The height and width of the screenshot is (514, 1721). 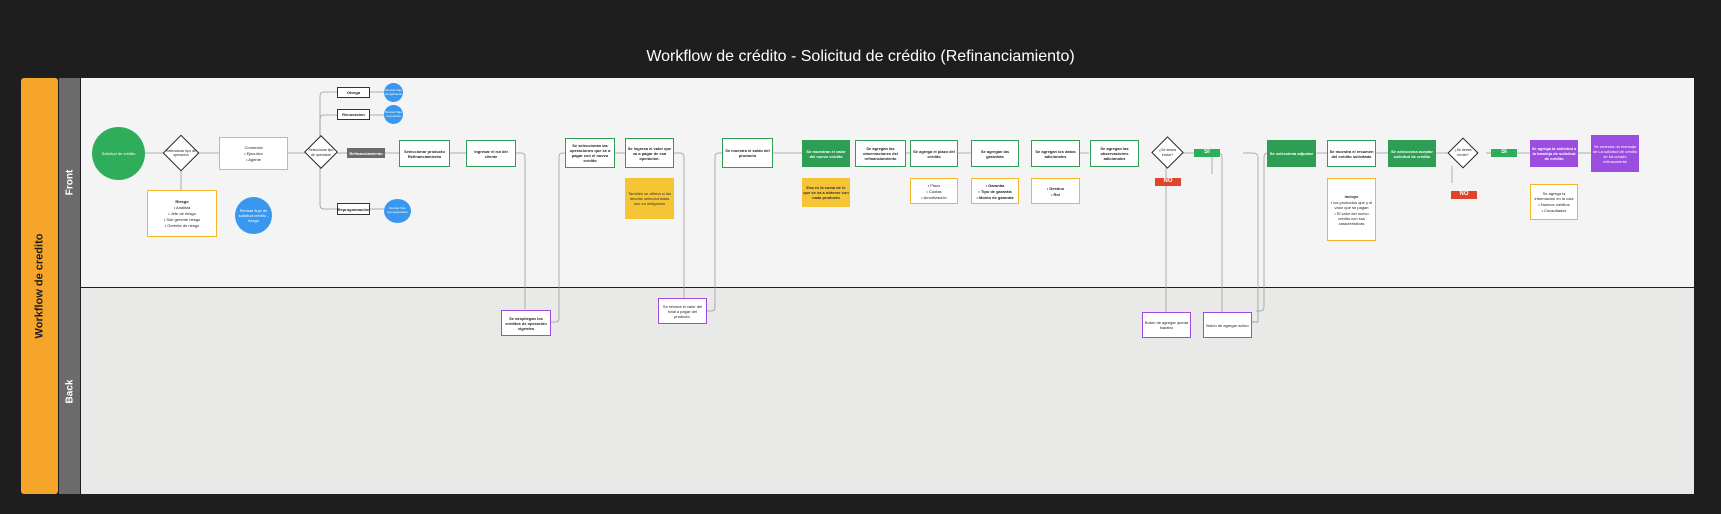 What do you see at coordinates (1055, 153) in the screenshot?
I see `additional-data-step: Se agregan los datos adicionales` at bounding box center [1055, 153].